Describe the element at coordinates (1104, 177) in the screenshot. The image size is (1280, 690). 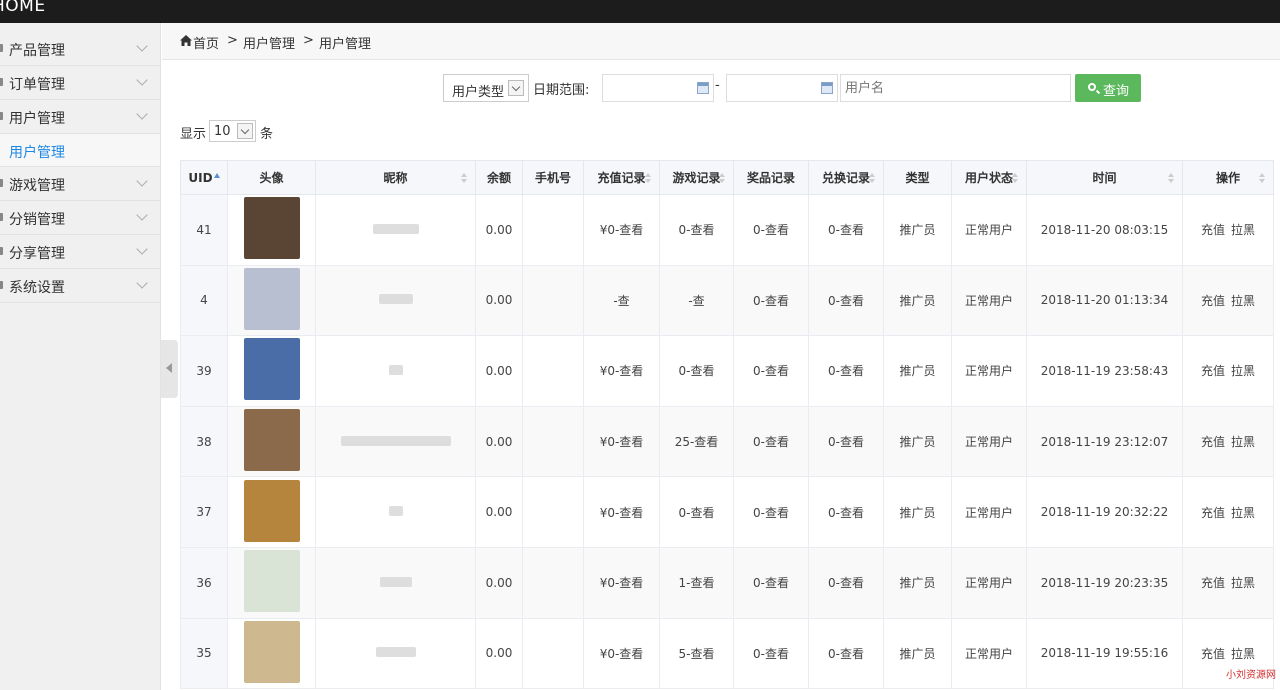
I see `col-header-time: 时间` at that location.